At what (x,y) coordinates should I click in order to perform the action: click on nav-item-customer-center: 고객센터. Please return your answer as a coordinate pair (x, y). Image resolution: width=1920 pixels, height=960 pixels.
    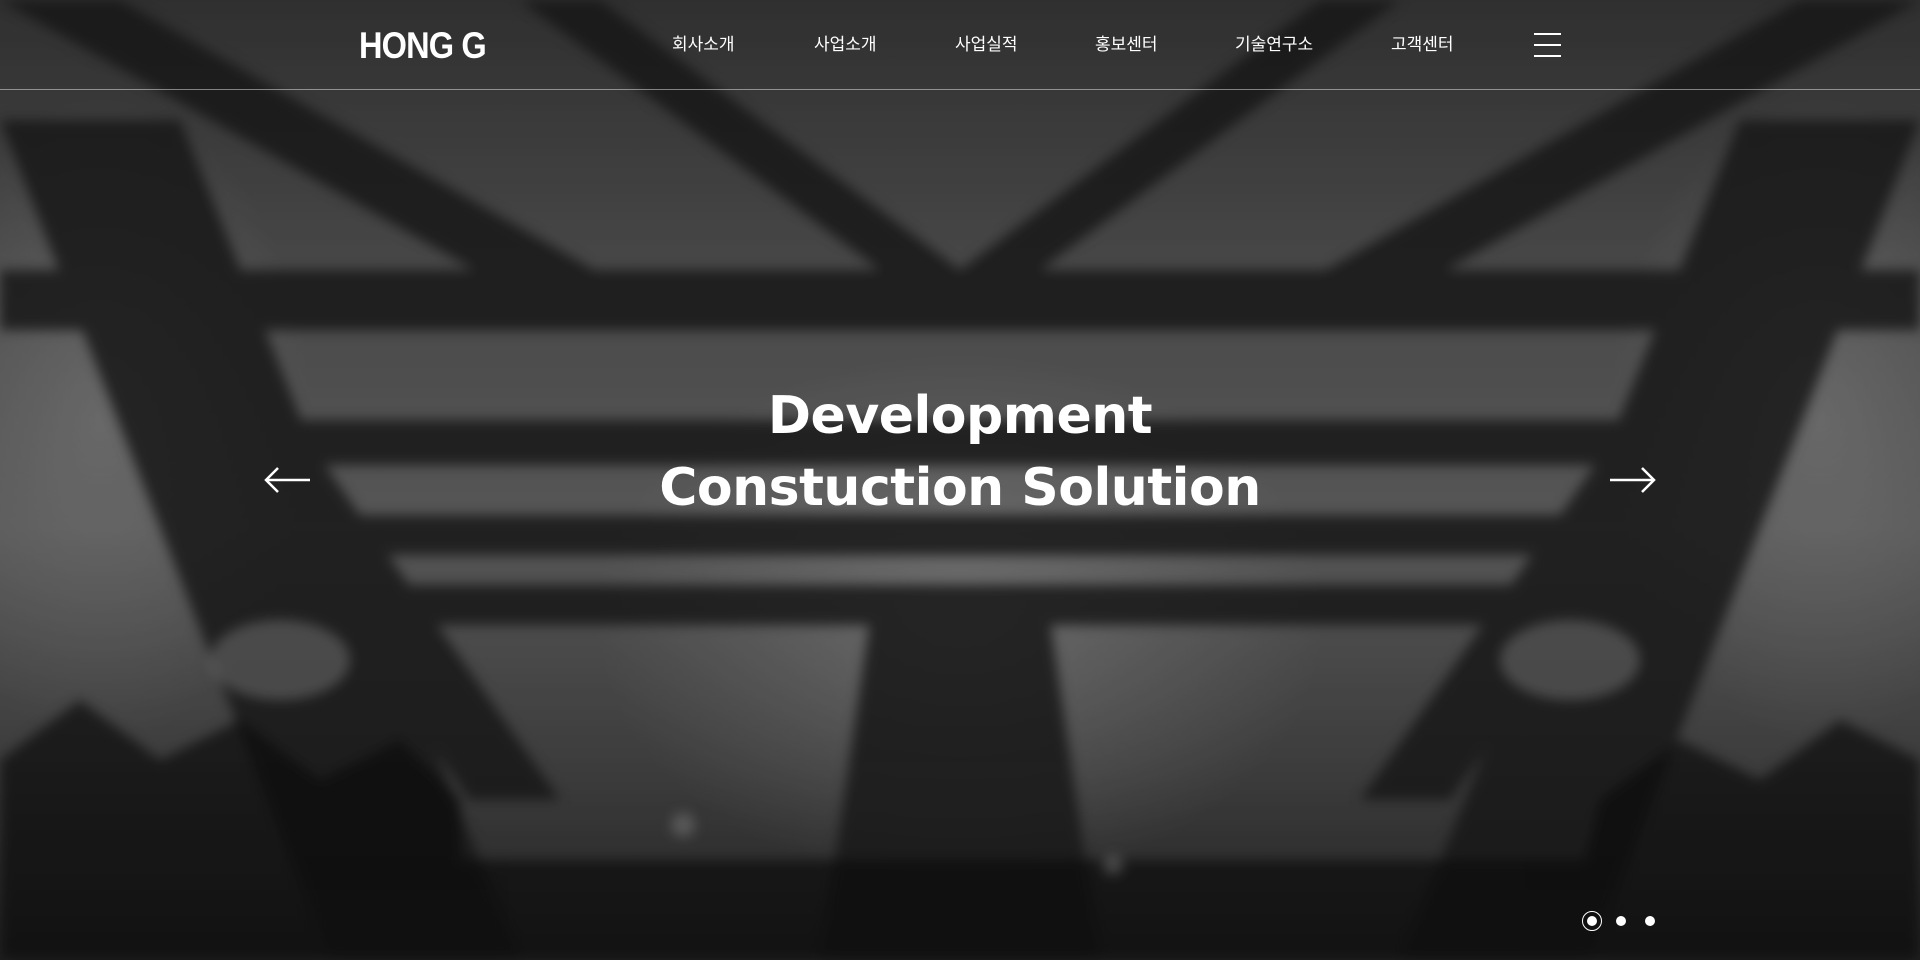
    Looking at the image, I should click on (1422, 45).